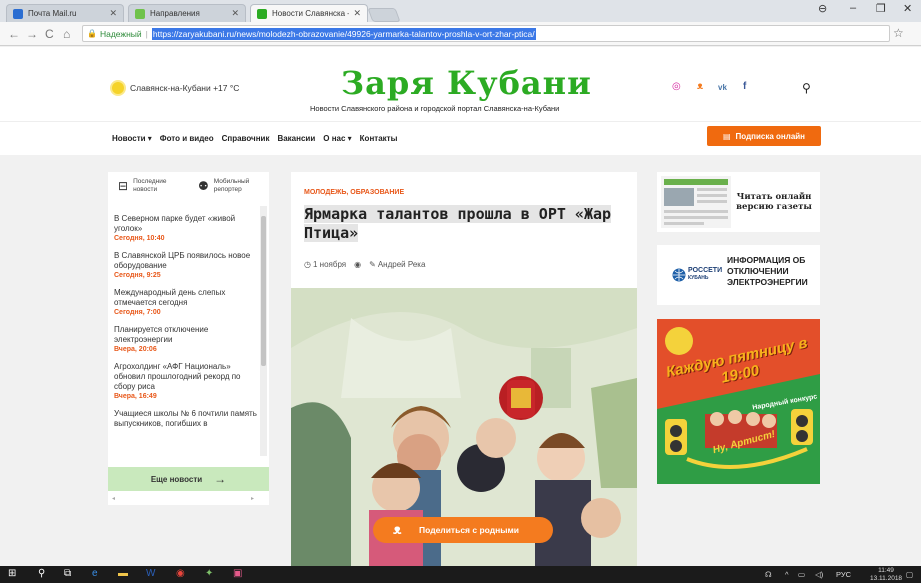  Describe the element at coordinates (764, 136) in the screenshot. I see `subscribe-button: ▤ Подписка онлайн` at that location.